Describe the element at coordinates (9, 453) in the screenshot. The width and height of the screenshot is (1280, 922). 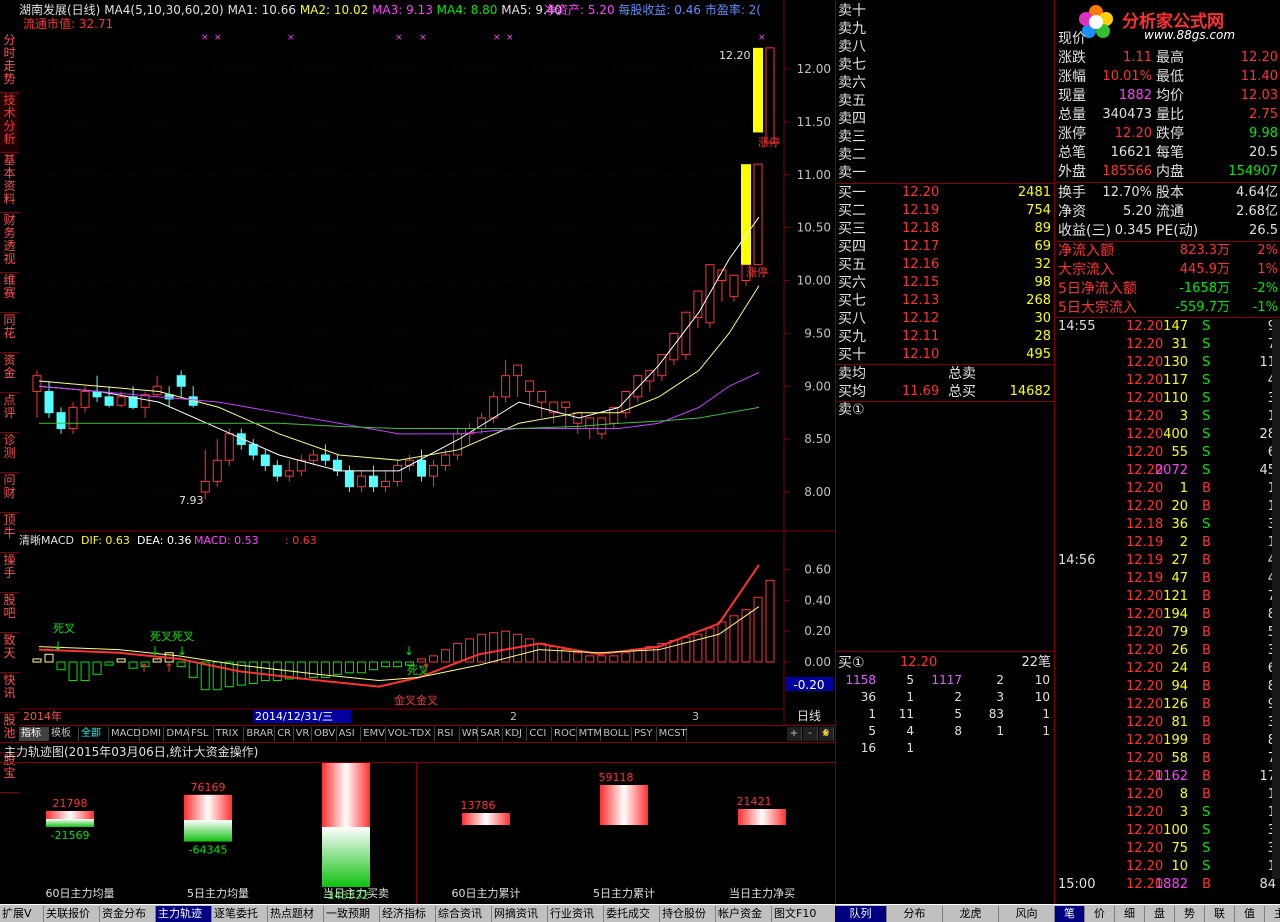
I see `left-tab-8: 诊测` at that location.